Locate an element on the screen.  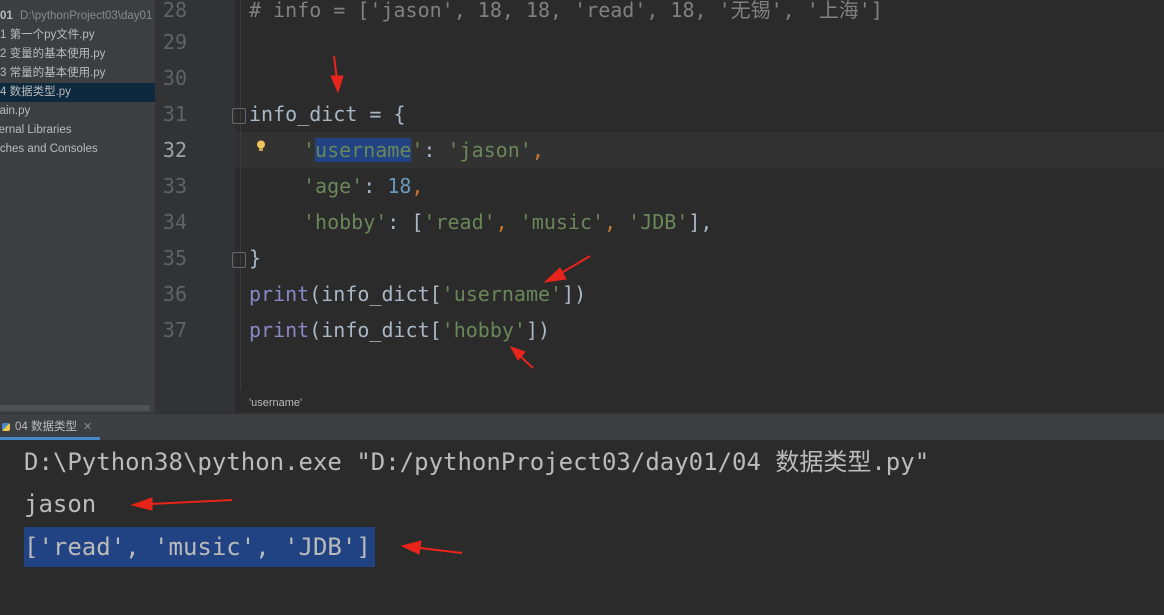
line-number: 34 is located at coordinates (174, 222).